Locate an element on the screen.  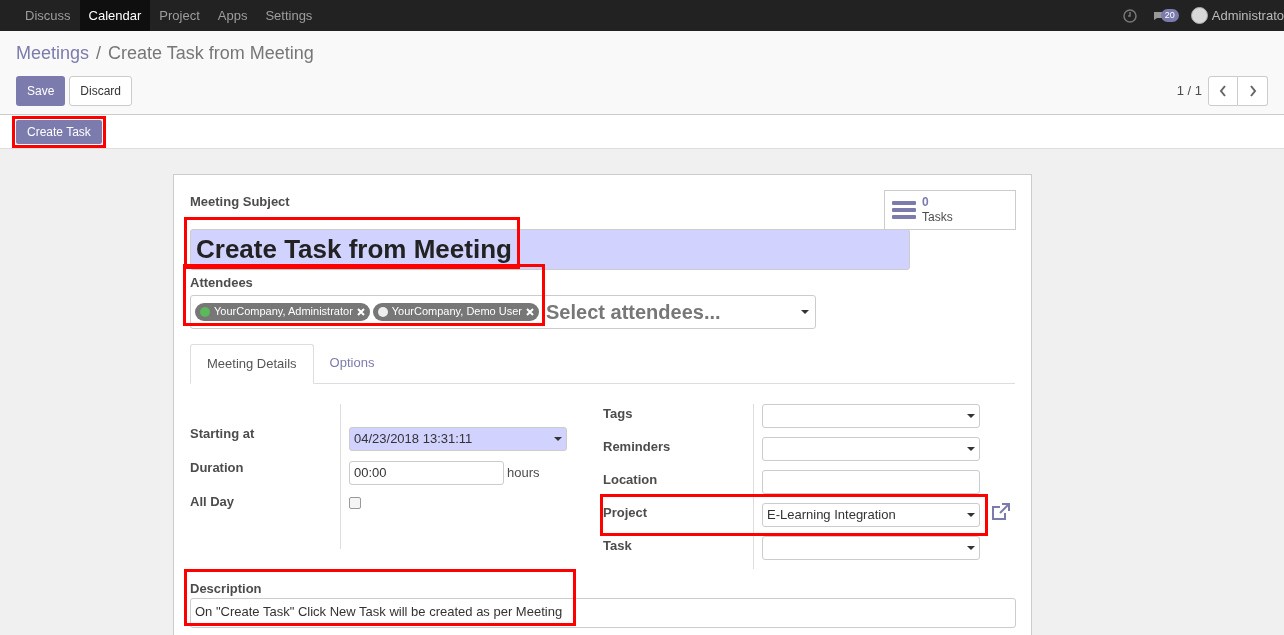
field-label: Starting at is located at coordinates (223, 433).